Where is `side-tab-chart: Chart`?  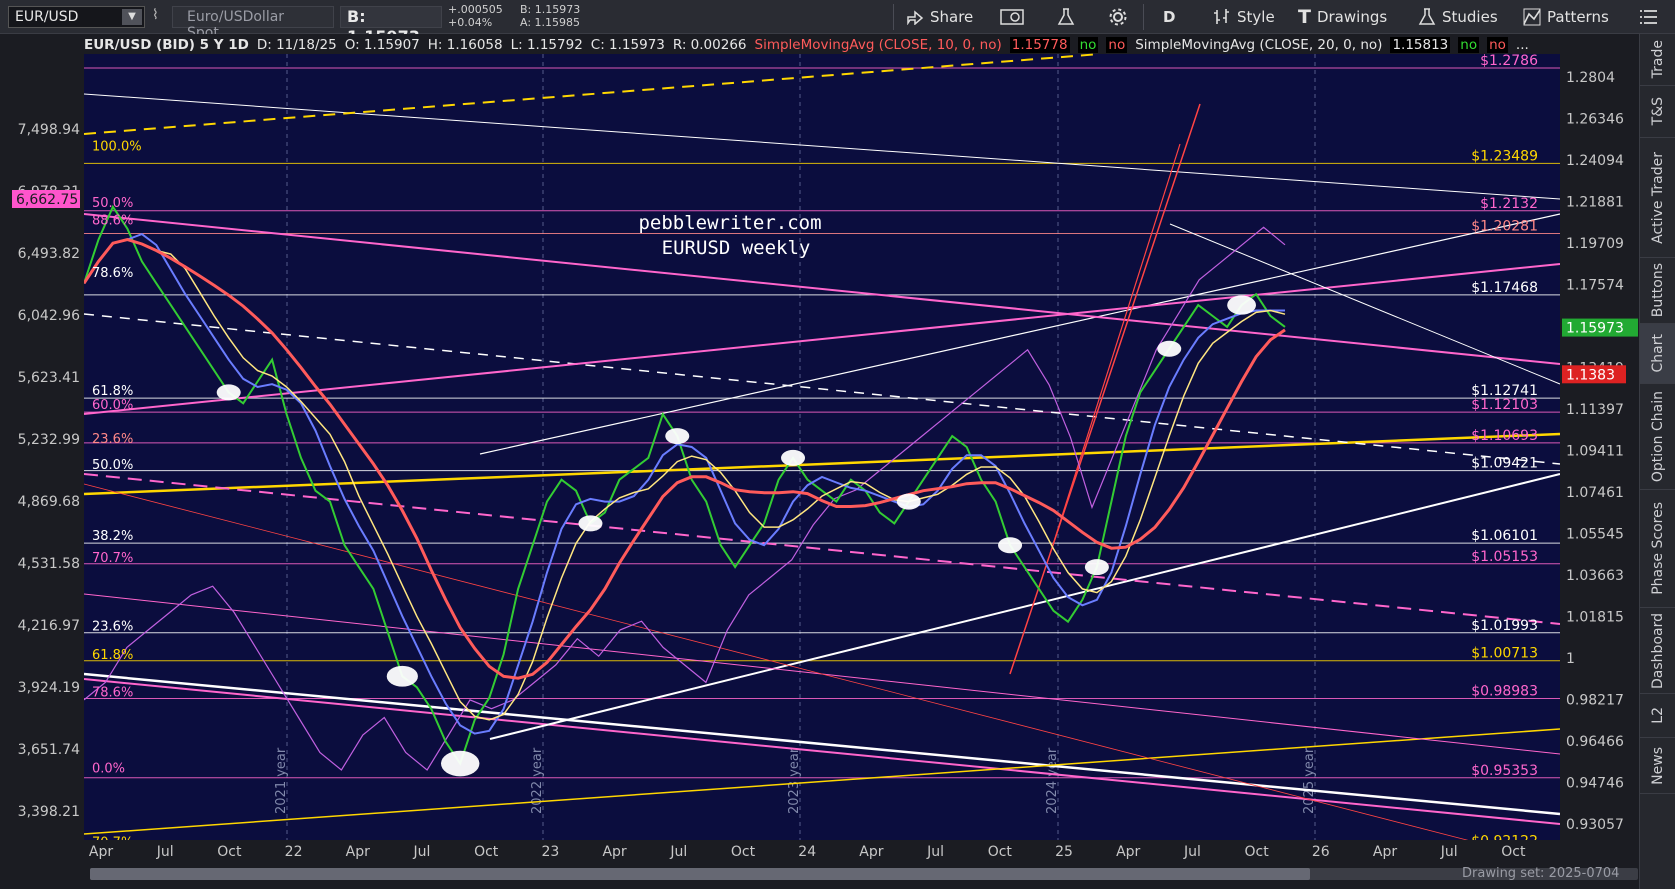
side-tab-chart: Chart is located at coordinates (1657, 354).